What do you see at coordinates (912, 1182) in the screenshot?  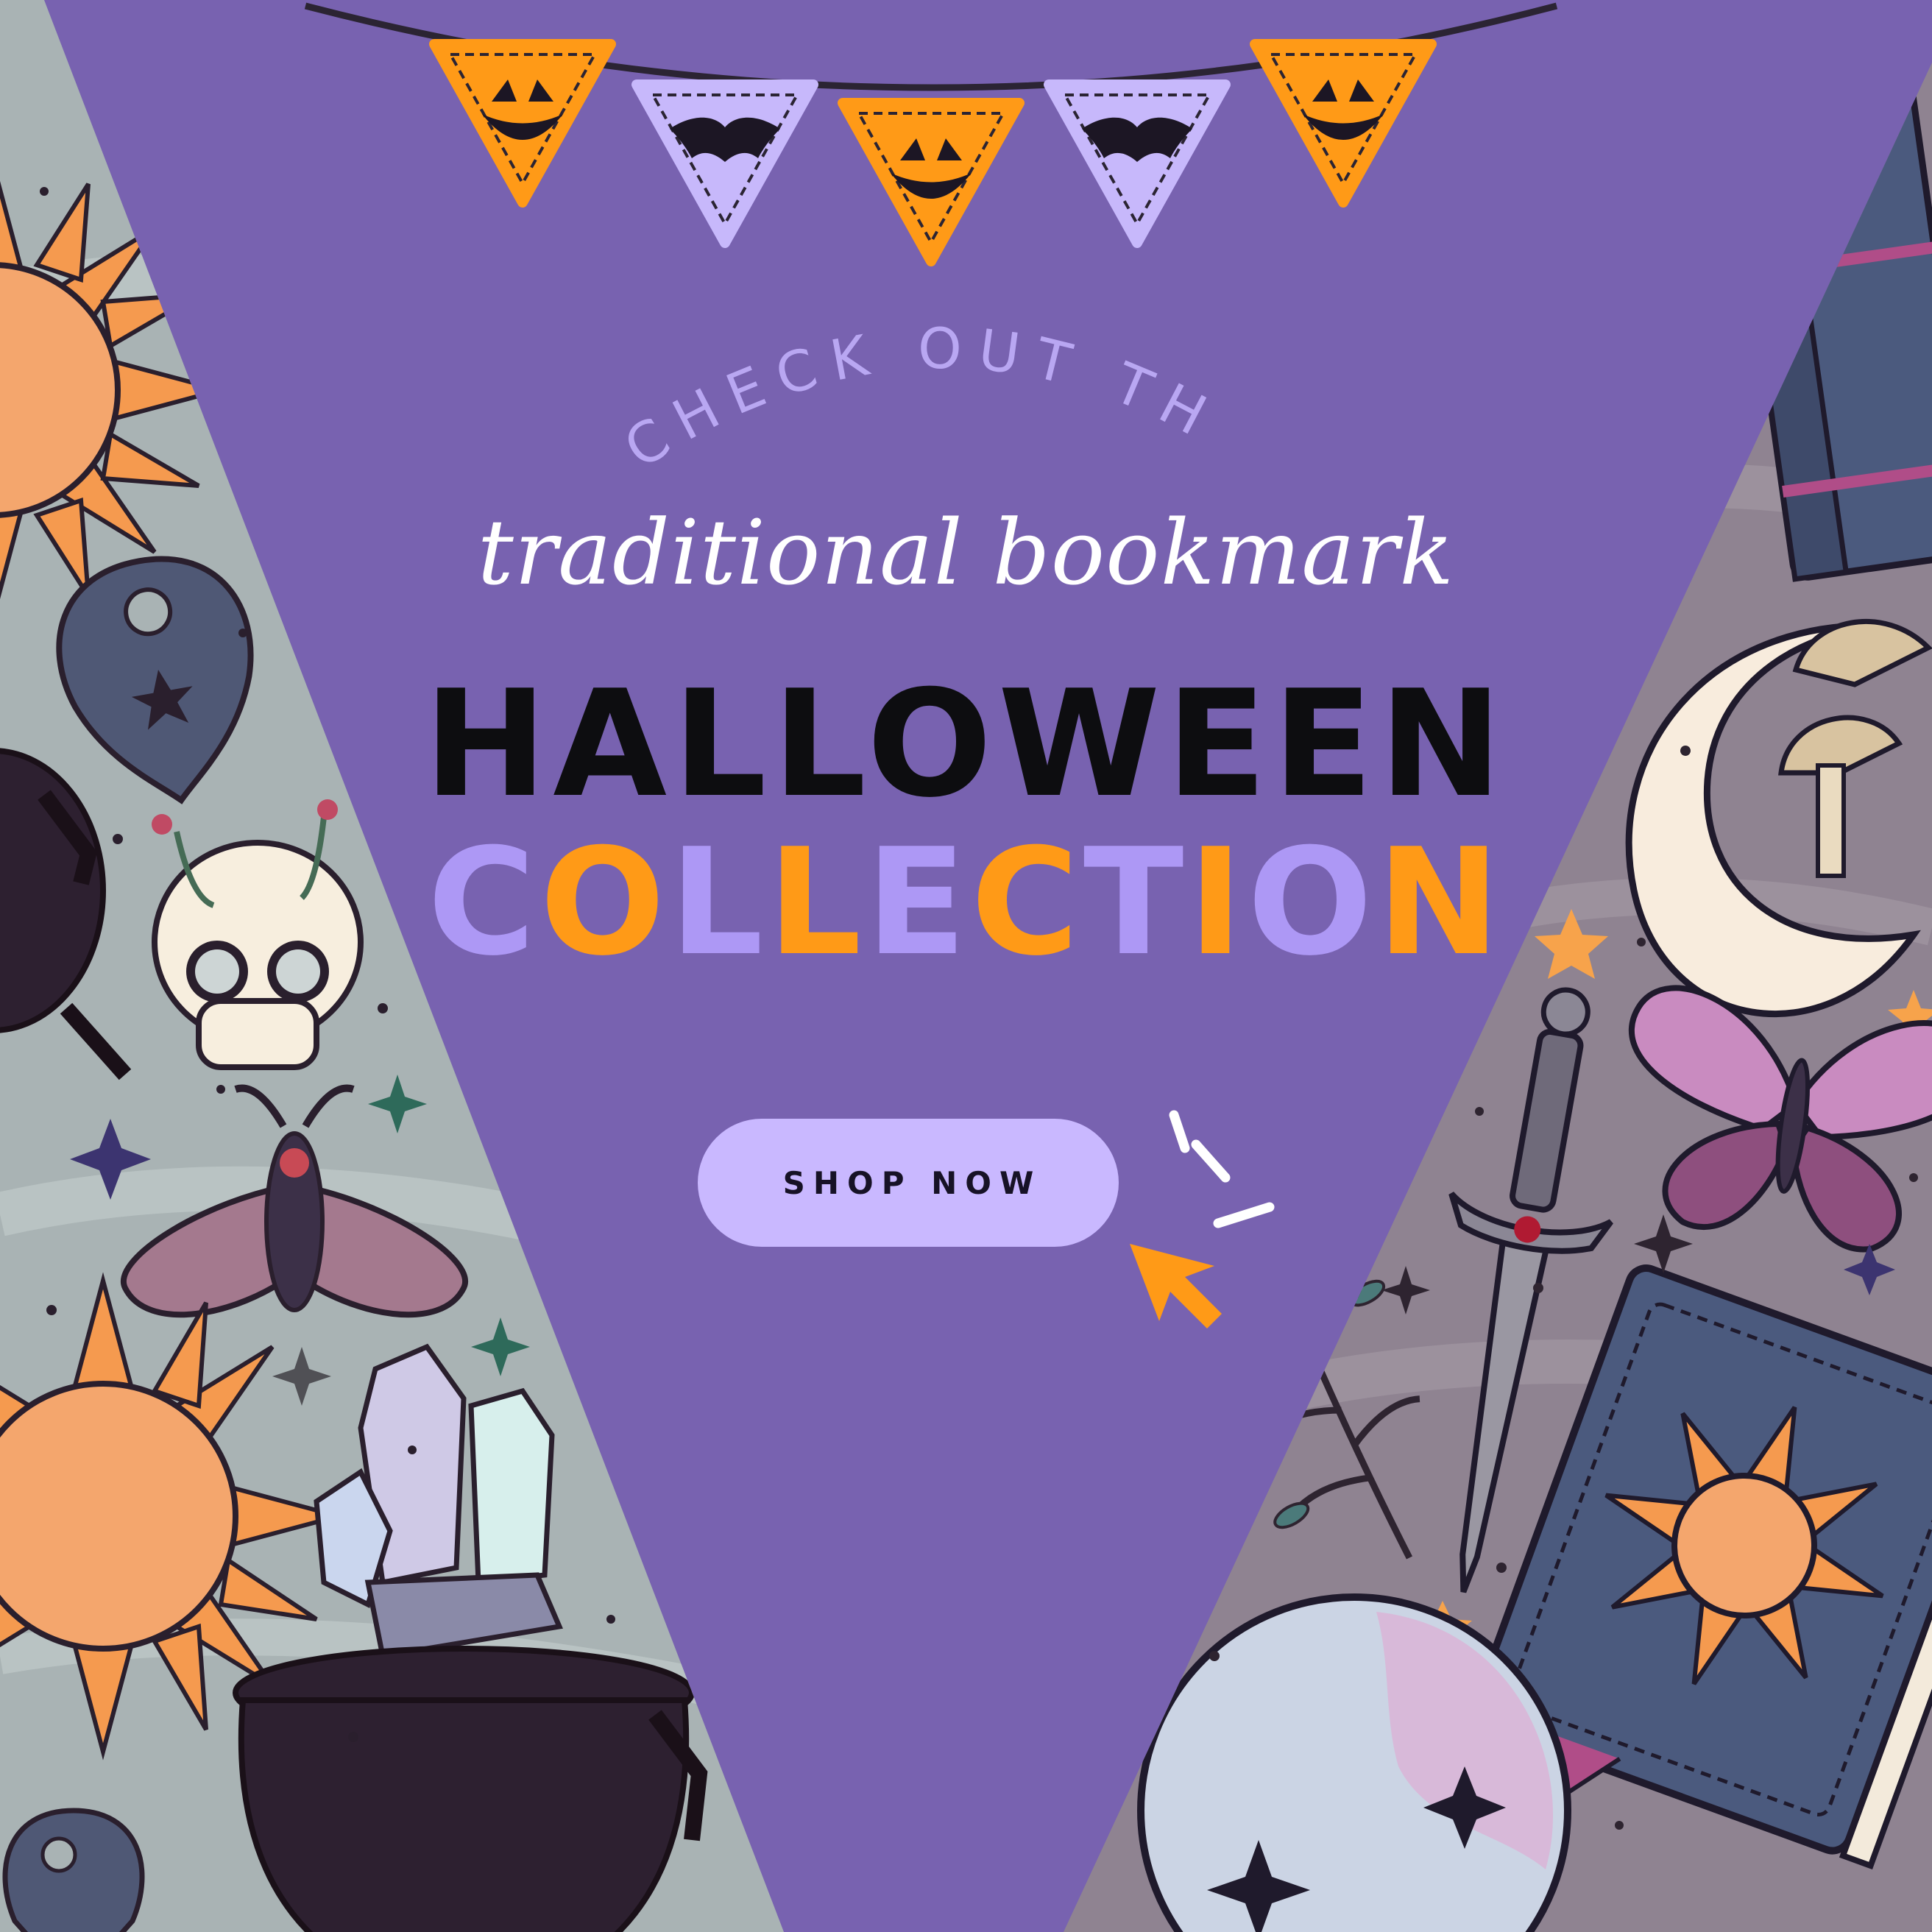 I see `shop-now-label: SHOP NOW` at bounding box center [912, 1182].